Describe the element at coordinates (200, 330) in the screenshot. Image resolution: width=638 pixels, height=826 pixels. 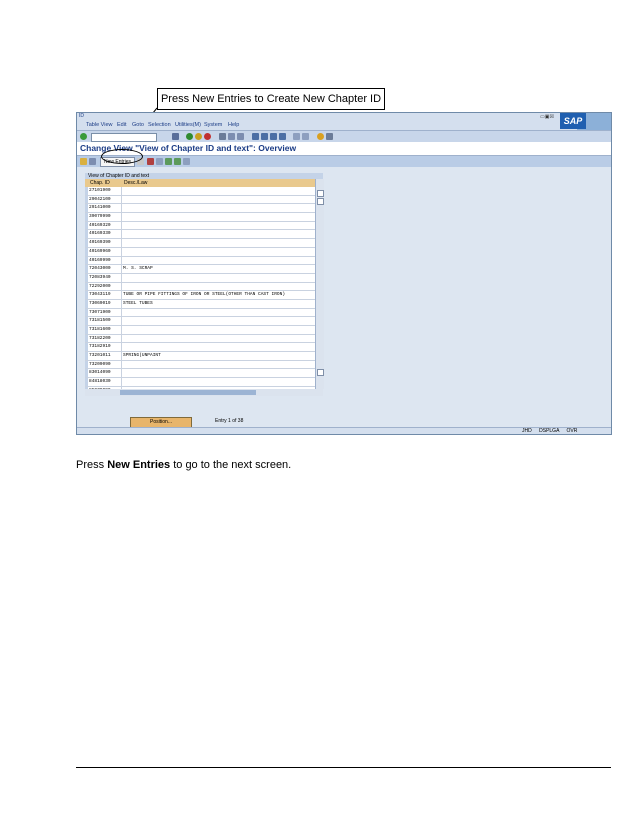
I see `table-row: 73181600` at that location.